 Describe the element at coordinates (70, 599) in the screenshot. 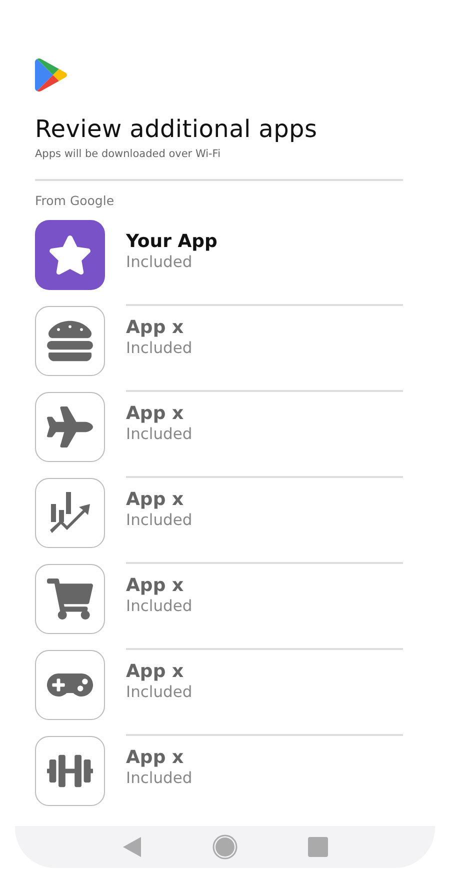

I see `cart-icon` at that location.